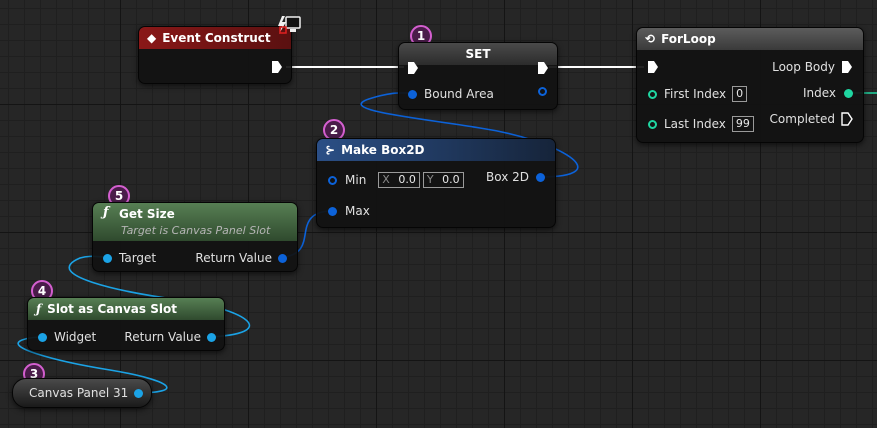 This screenshot has width=877, height=428. I want to click on slot-widget-pin: Widget, so click(67, 337).